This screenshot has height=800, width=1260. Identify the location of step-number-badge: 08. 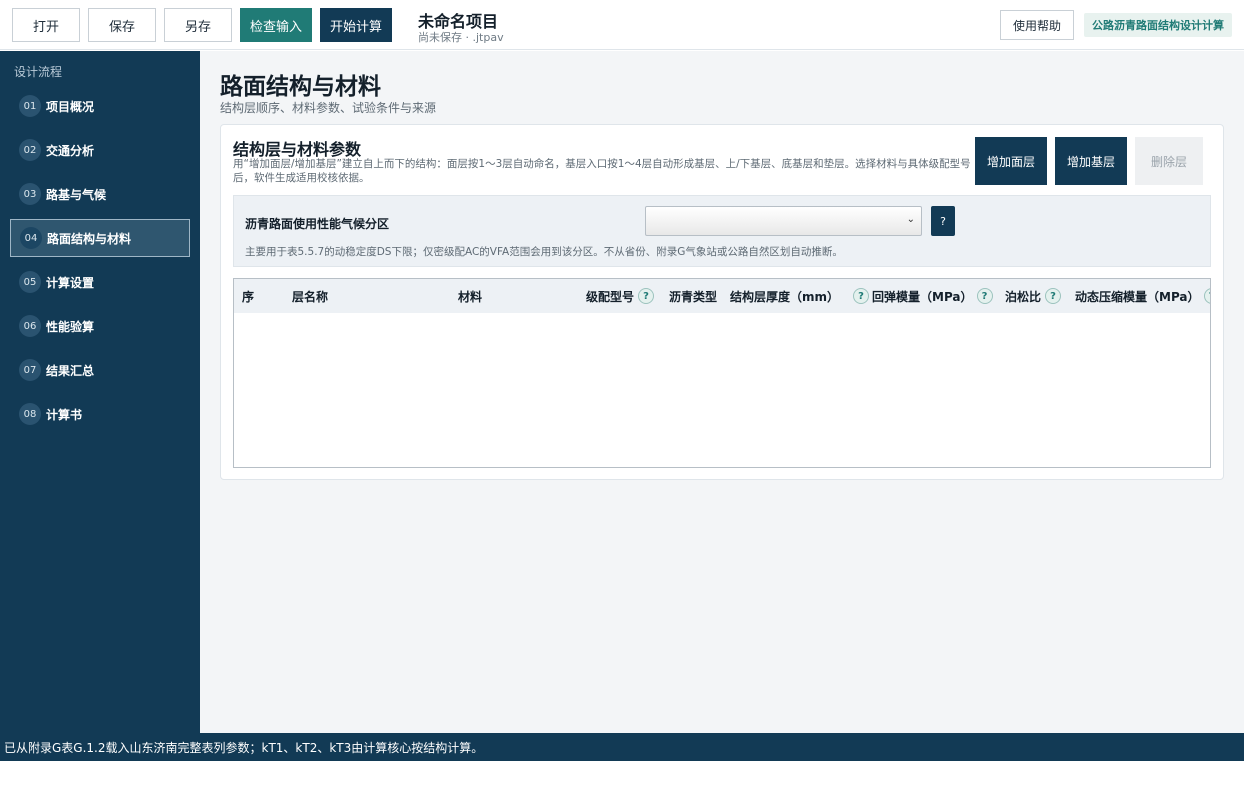
(30, 414).